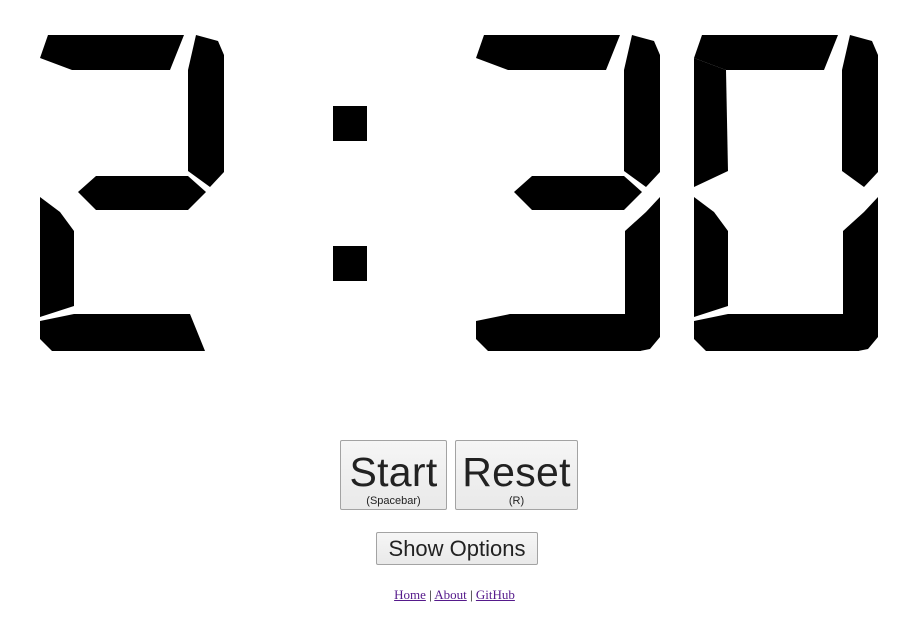 Image resolution: width=909 pixels, height=635 pixels. I want to click on footer-links: Home | About | GitHub, so click(454, 595).